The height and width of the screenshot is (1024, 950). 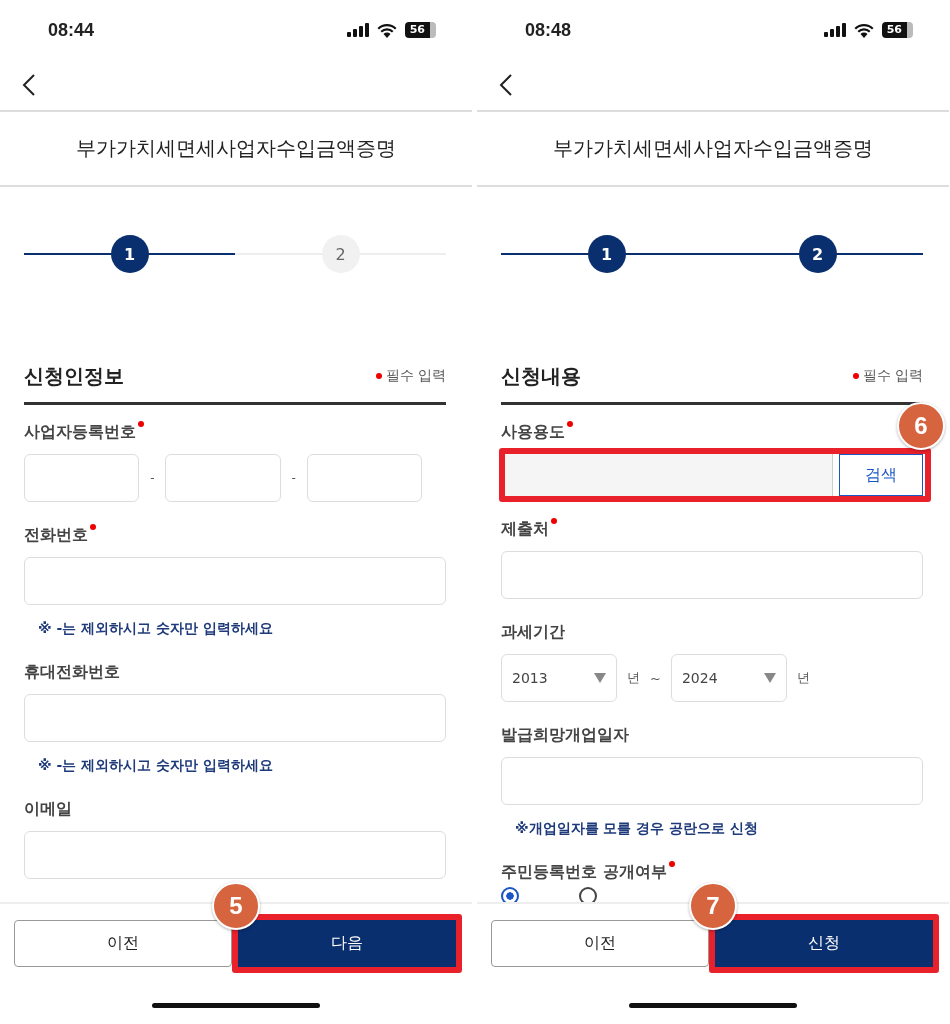 What do you see at coordinates (71, 30) in the screenshot?
I see `status-time: 08:44` at bounding box center [71, 30].